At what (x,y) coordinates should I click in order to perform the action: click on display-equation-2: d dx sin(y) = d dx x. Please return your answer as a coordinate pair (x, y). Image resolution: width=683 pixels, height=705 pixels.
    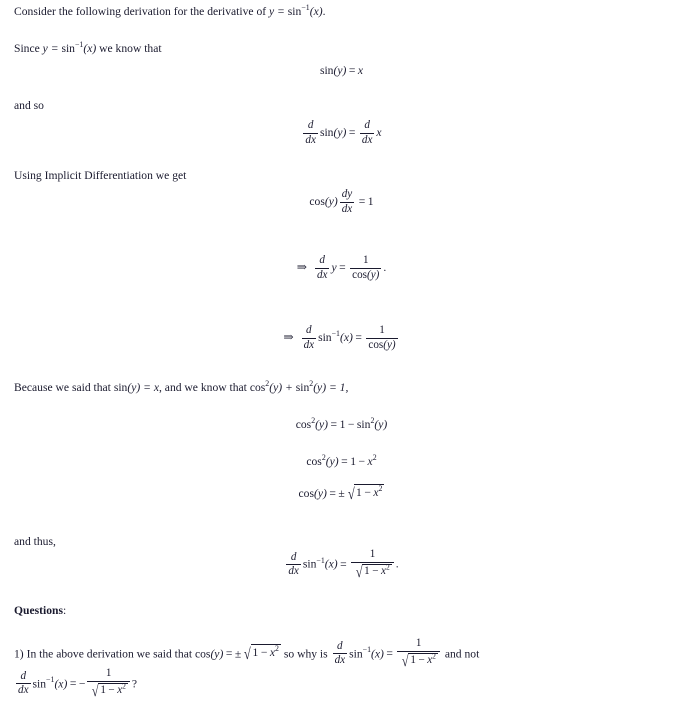
    Looking at the image, I should click on (341, 132).